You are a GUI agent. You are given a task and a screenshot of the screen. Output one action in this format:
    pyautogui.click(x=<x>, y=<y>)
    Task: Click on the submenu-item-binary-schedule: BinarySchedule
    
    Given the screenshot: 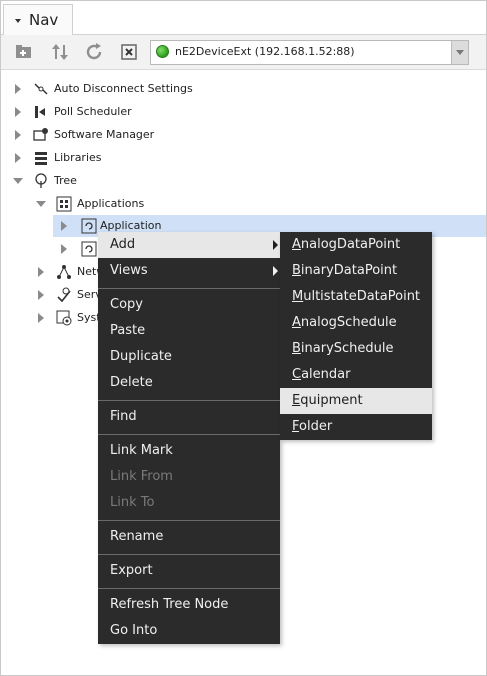 What is the action you would take?
    pyautogui.click(x=356, y=349)
    